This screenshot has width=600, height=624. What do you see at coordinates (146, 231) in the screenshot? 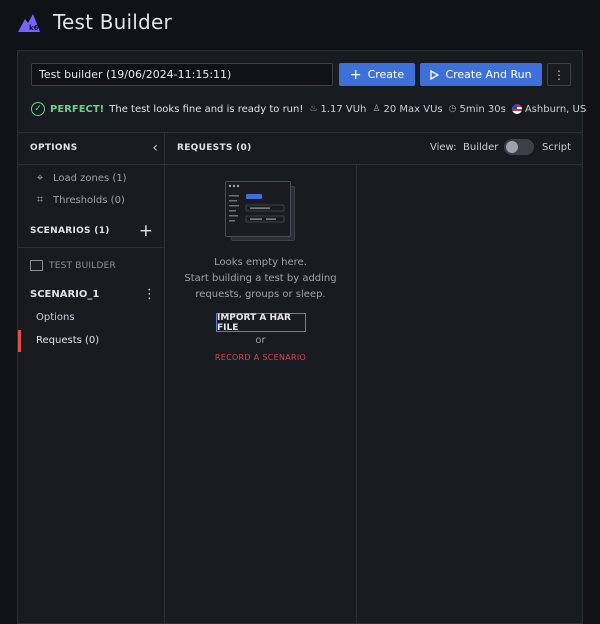
I see `add-scenario-icon: +` at bounding box center [146, 231].